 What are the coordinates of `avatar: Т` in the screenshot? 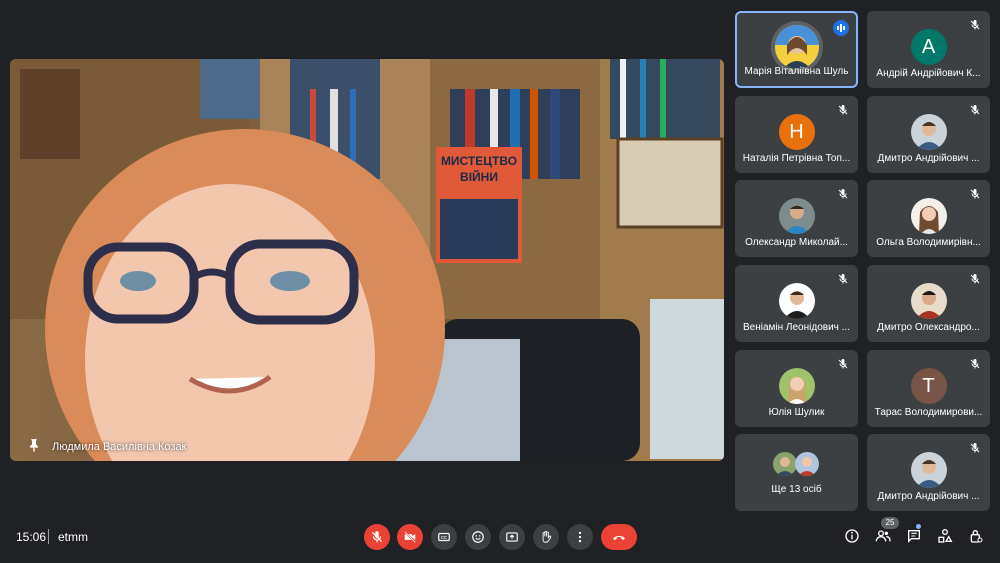 It's located at (928, 386).